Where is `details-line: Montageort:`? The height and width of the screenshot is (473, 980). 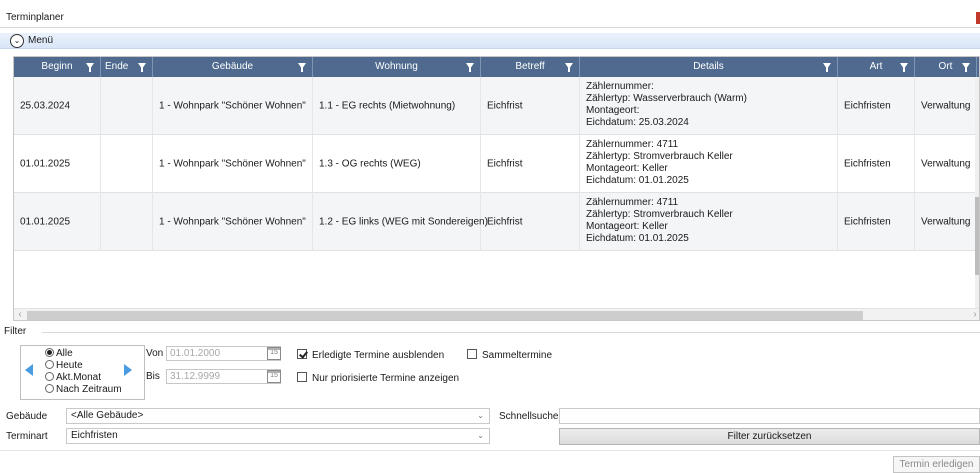
details-line: Montageort: is located at coordinates (613, 110).